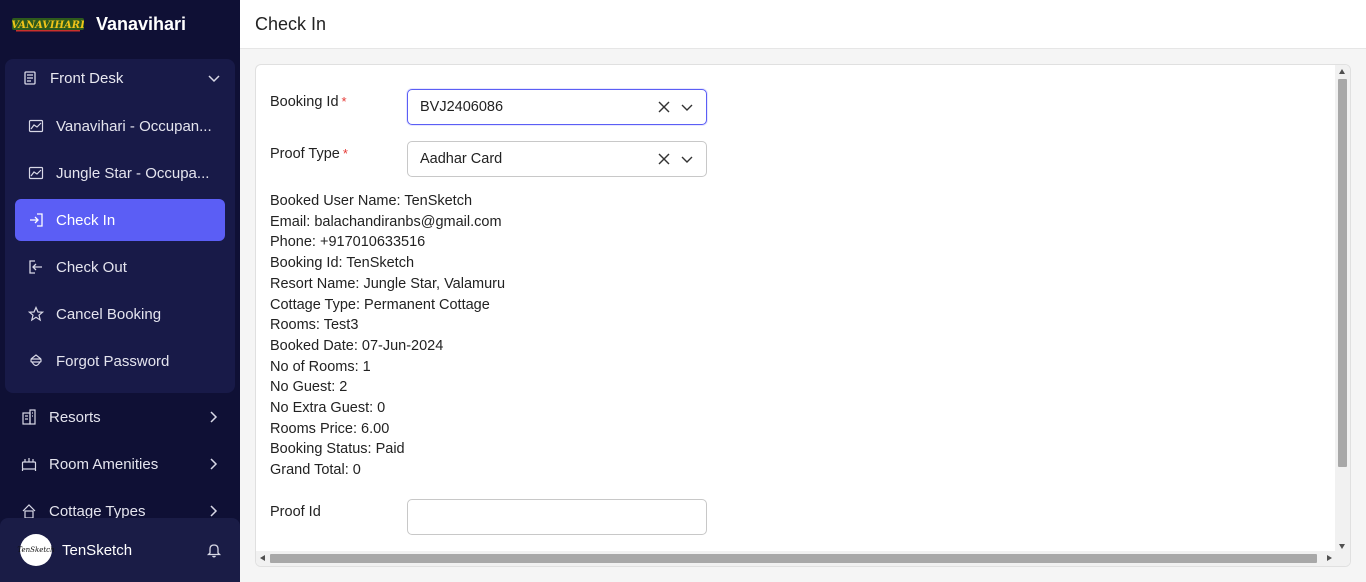 Image resolution: width=1366 pixels, height=582 pixels. Describe the element at coordinates (214, 550) in the screenshot. I see `bell-icon` at that location.